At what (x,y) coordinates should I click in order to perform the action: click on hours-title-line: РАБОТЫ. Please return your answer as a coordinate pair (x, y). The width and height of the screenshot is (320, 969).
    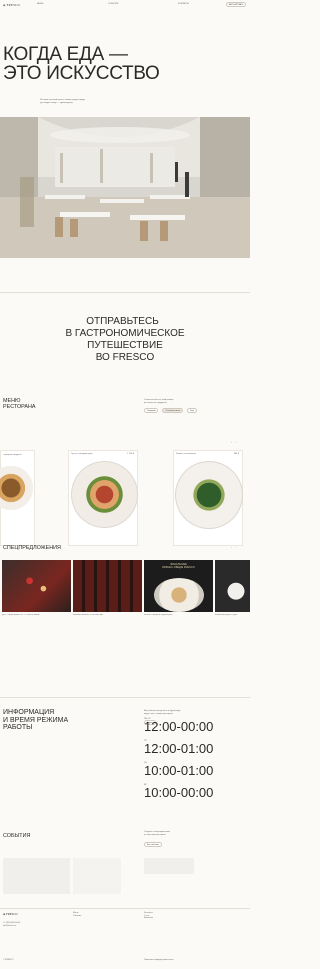
    Looking at the image, I should click on (18, 728).